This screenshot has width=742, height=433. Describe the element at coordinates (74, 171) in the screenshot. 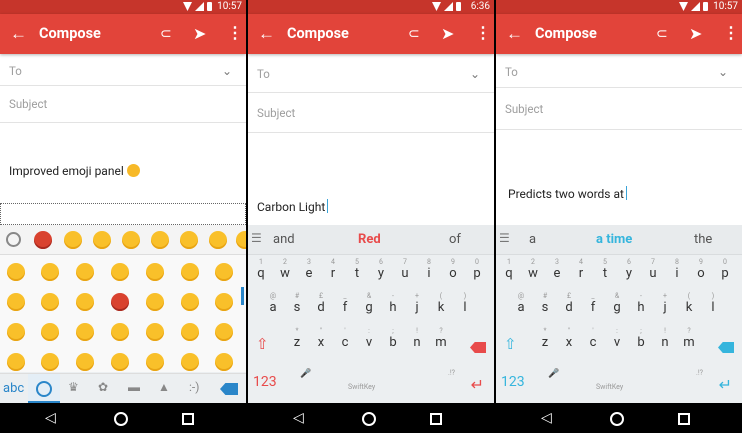

I see `compose-body: Improved emoji panel` at that location.